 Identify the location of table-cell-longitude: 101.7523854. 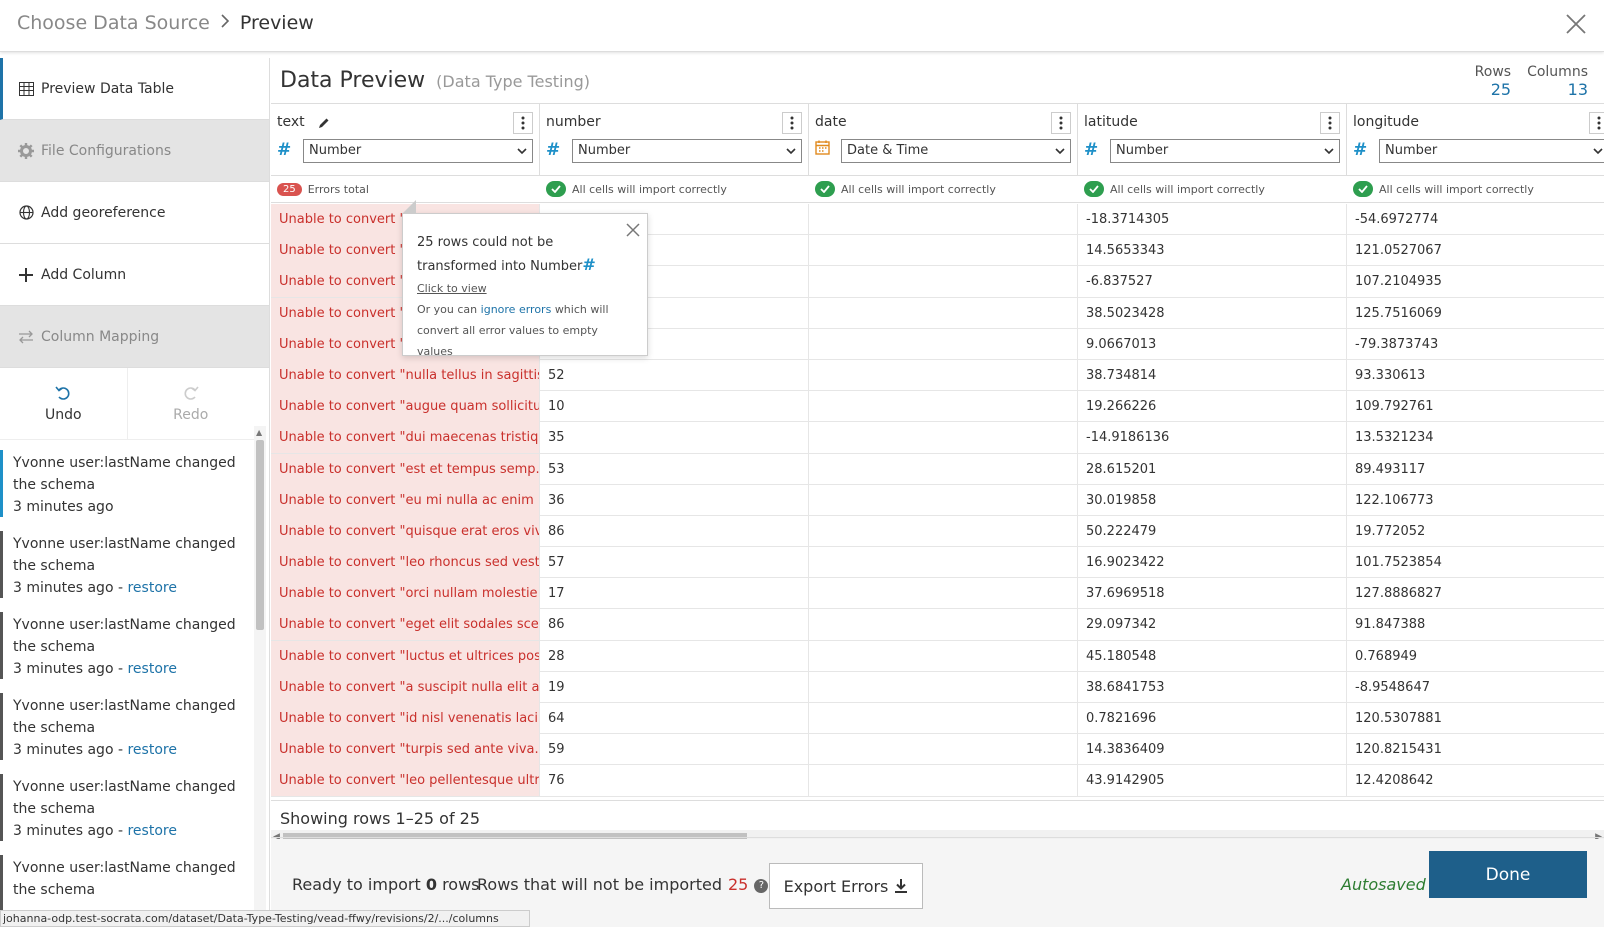
(1475, 562).